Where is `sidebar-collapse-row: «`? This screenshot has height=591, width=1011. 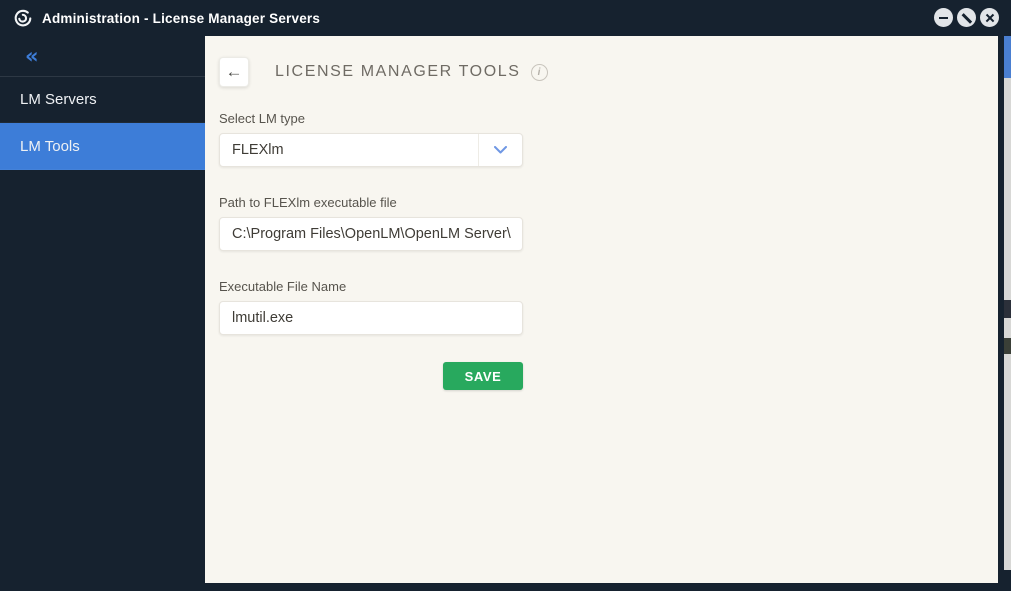
sidebar-collapse-row: « is located at coordinates (102, 56).